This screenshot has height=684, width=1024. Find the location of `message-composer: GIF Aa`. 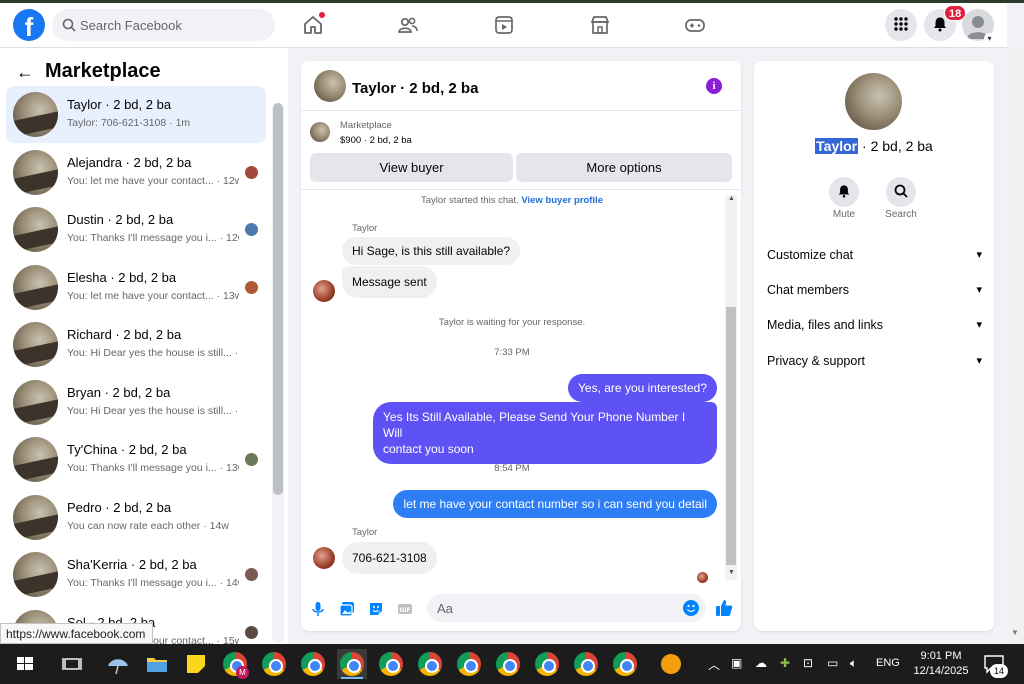

message-composer: GIF Aa is located at coordinates (521, 610).